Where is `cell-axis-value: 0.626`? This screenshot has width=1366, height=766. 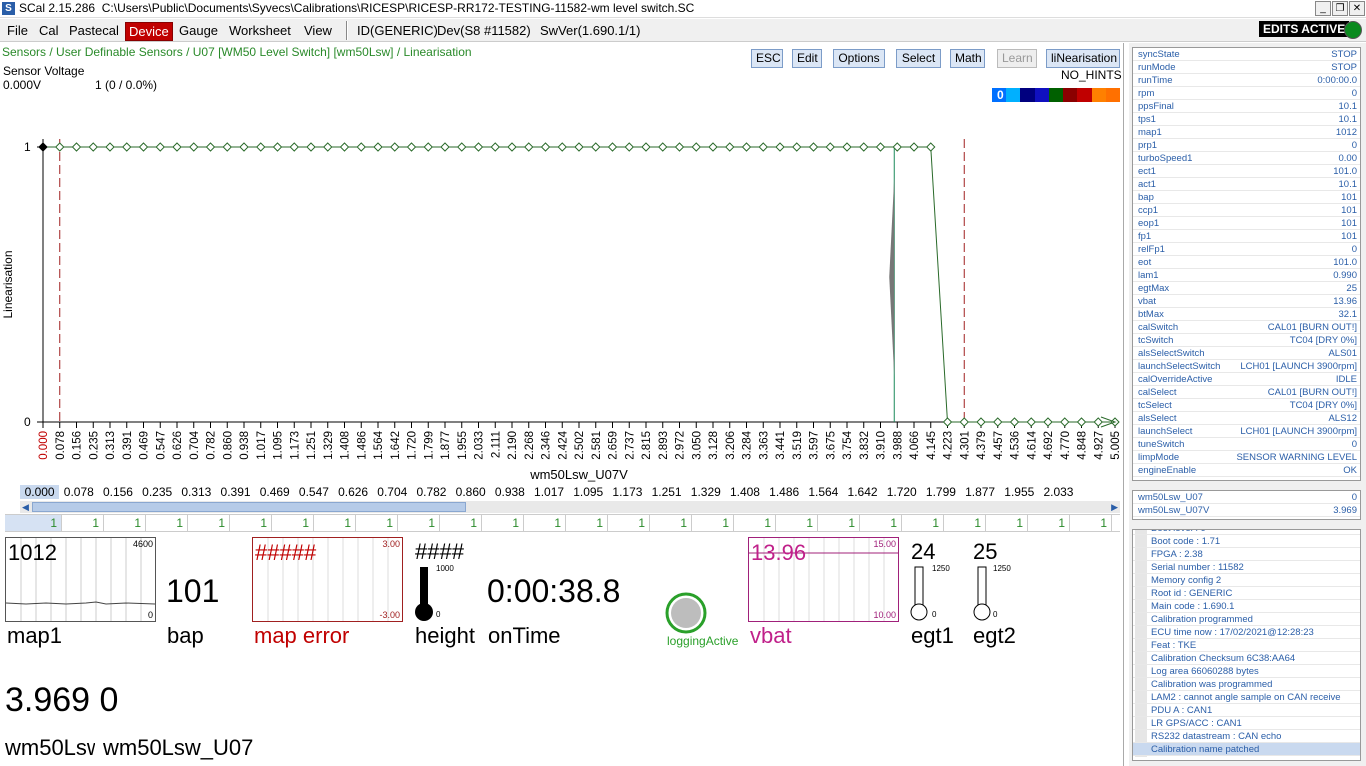 cell-axis-value: 0.626 is located at coordinates (353, 492).